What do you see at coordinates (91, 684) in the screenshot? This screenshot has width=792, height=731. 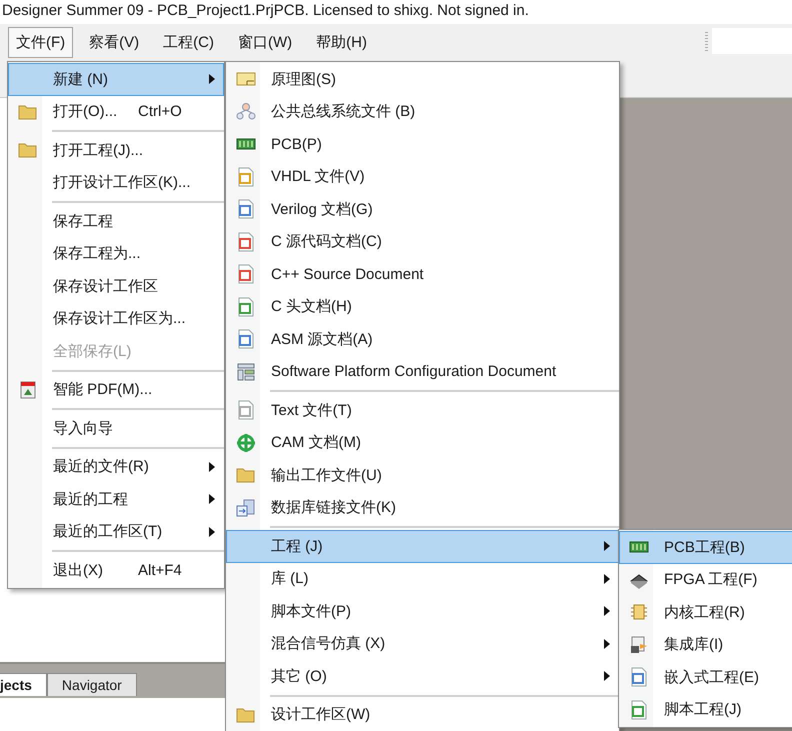 I see `panel-tab: Navigator` at bounding box center [91, 684].